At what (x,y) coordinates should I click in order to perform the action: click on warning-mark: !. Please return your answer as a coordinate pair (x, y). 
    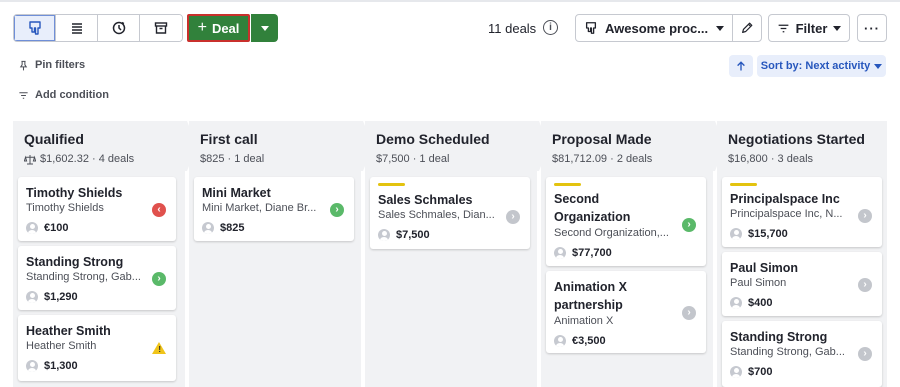
    Looking at the image, I should click on (159, 349).